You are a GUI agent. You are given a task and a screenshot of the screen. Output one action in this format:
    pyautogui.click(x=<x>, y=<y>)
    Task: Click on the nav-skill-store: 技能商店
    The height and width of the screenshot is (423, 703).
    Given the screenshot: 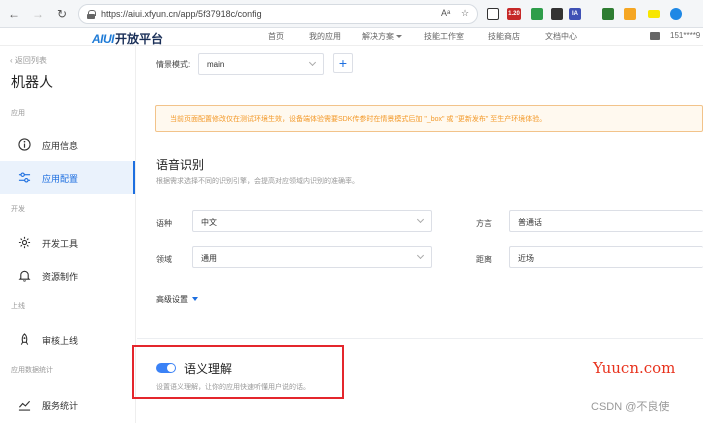 What is the action you would take?
    pyautogui.click(x=504, y=36)
    